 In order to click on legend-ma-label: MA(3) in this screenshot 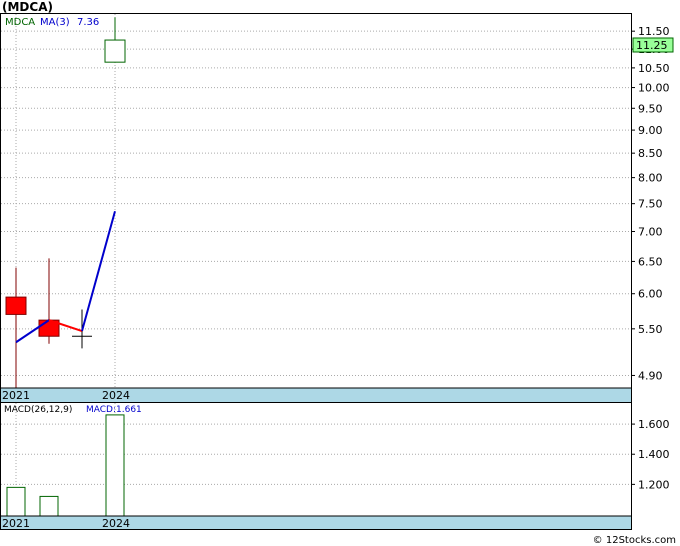, I will do `click(55, 22)`.